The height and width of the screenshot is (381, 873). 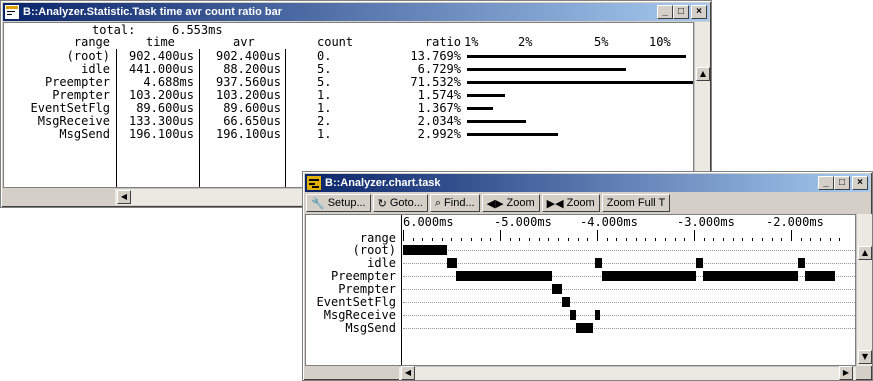 What do you see at coordinates (580, 203) in the screenshot?
I see `zoom-out-label: Zoom` at bounding box center [580, 203].